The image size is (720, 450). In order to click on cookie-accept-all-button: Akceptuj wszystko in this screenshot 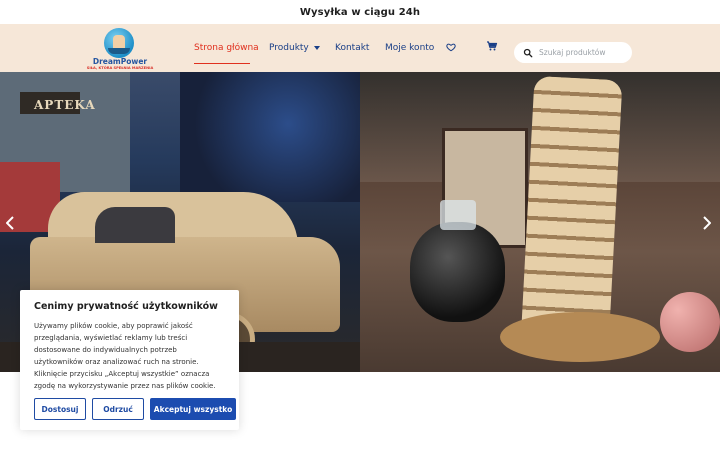, I will do `click(193, 409)`.